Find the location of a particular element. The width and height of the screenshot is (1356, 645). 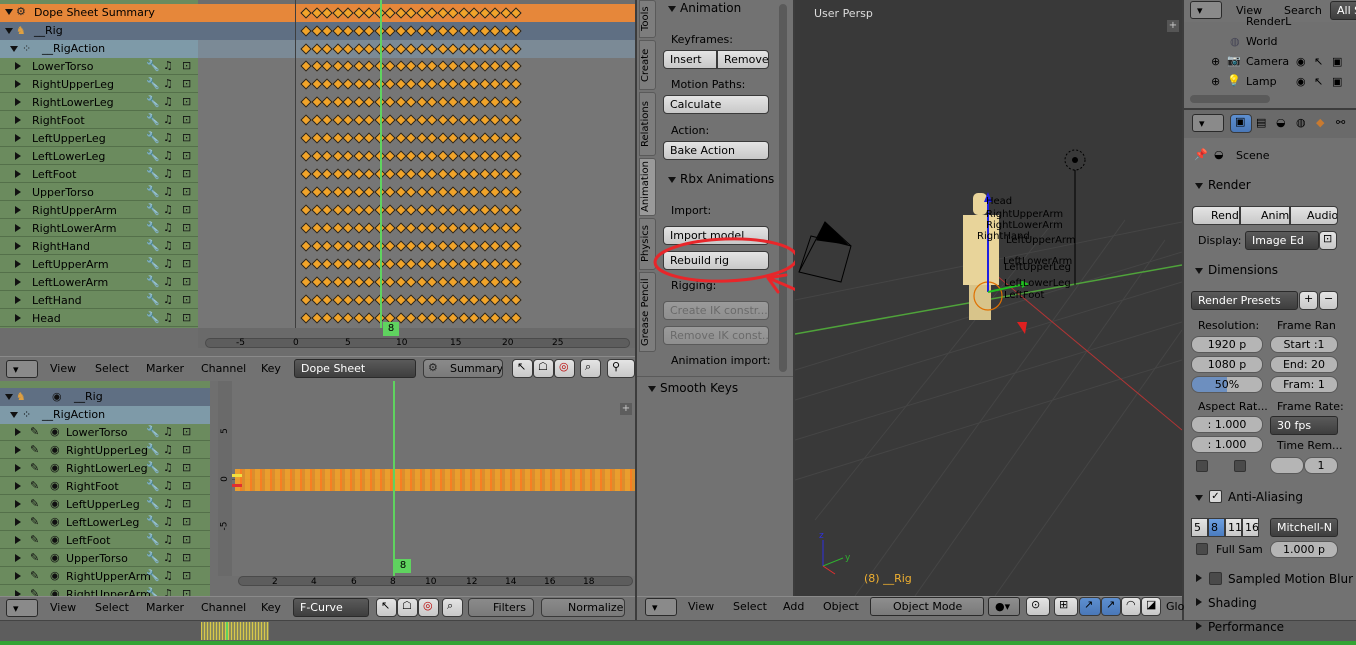

render-presets-select: Render Presets is located at coordinates (1244, 300).